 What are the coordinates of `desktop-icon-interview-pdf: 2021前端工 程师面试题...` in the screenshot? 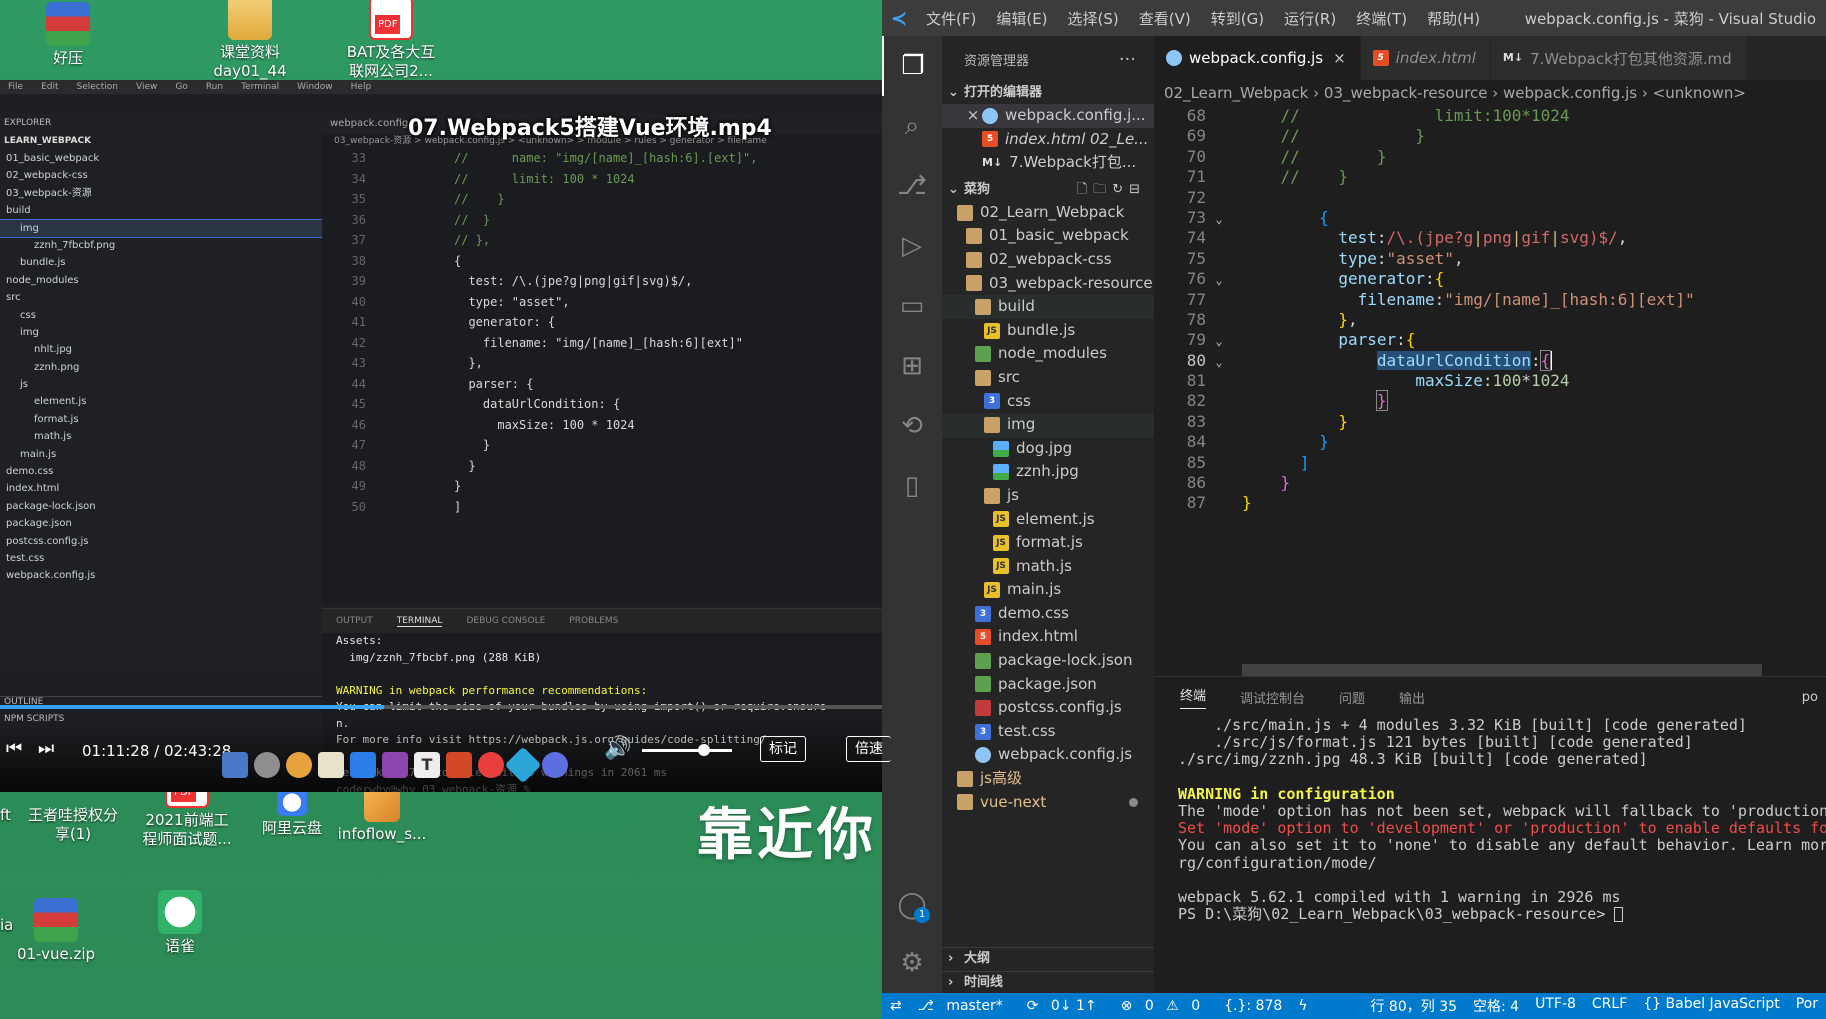 It's located at (187, 816).